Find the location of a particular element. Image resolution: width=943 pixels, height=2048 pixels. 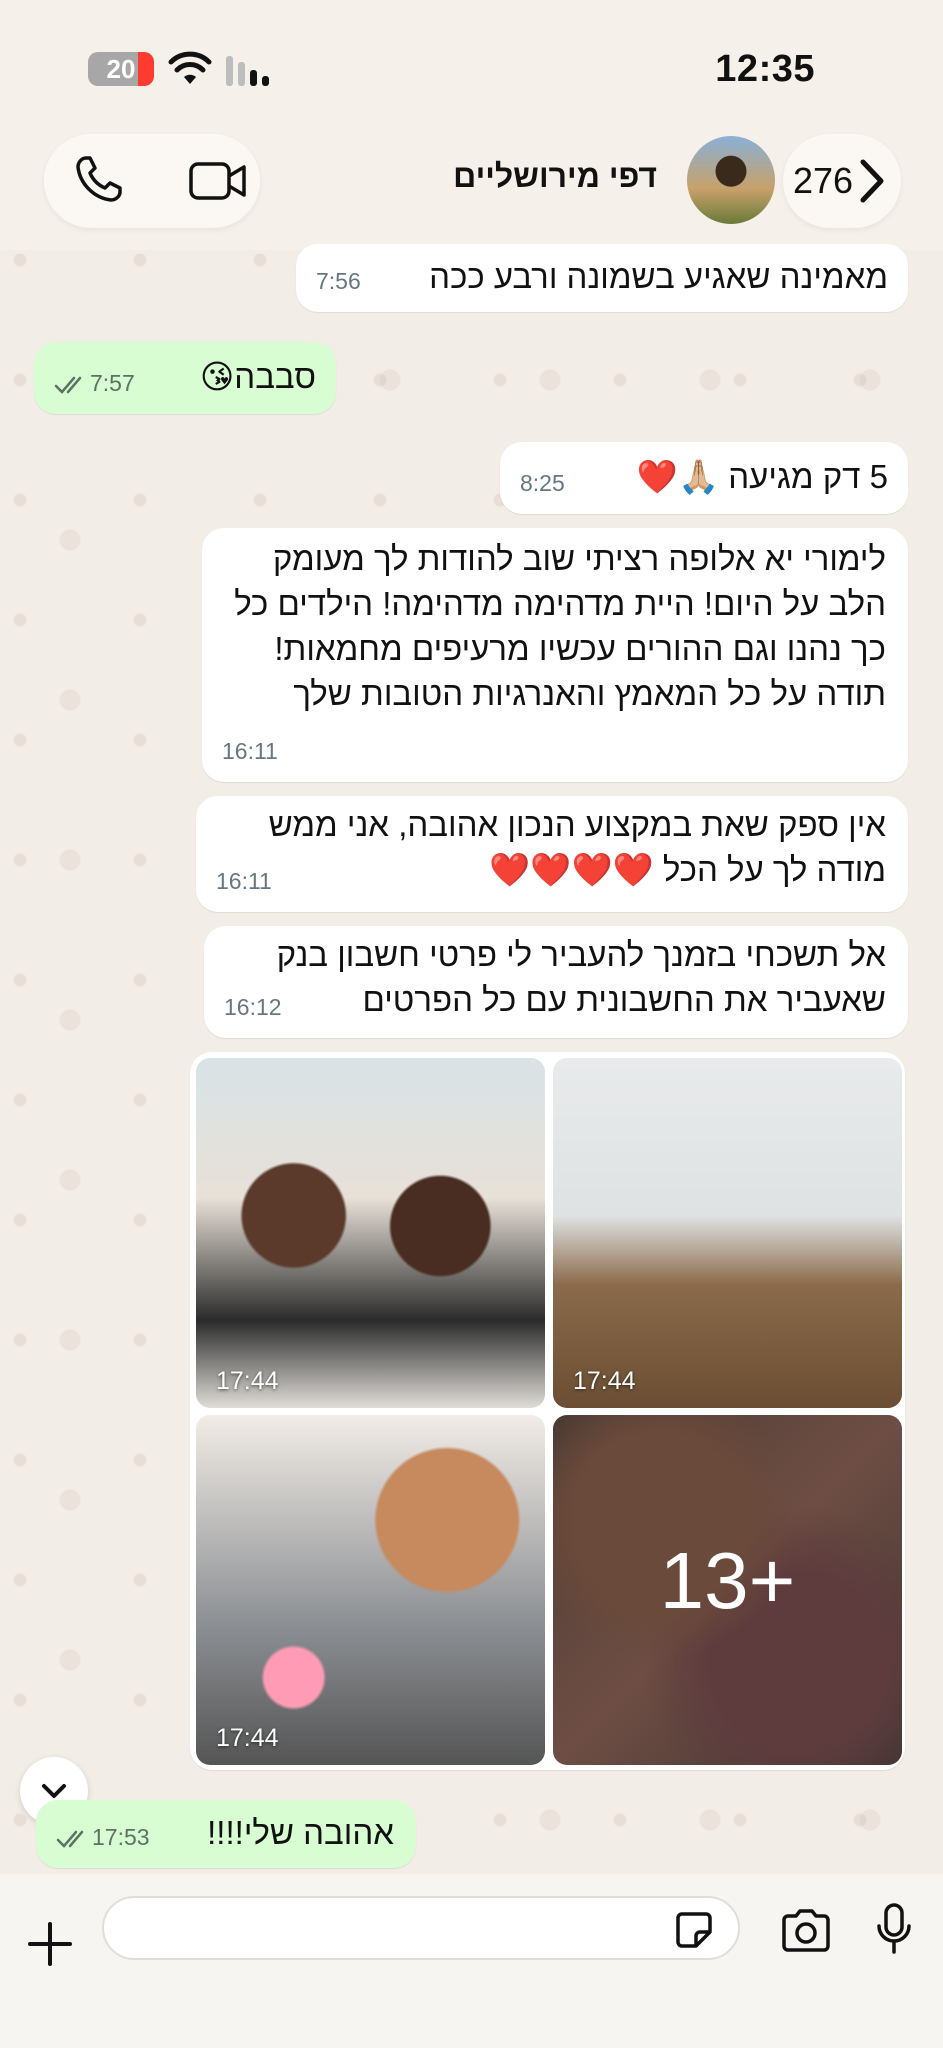

unread-count: 276 is located at coordinates (823, 180).